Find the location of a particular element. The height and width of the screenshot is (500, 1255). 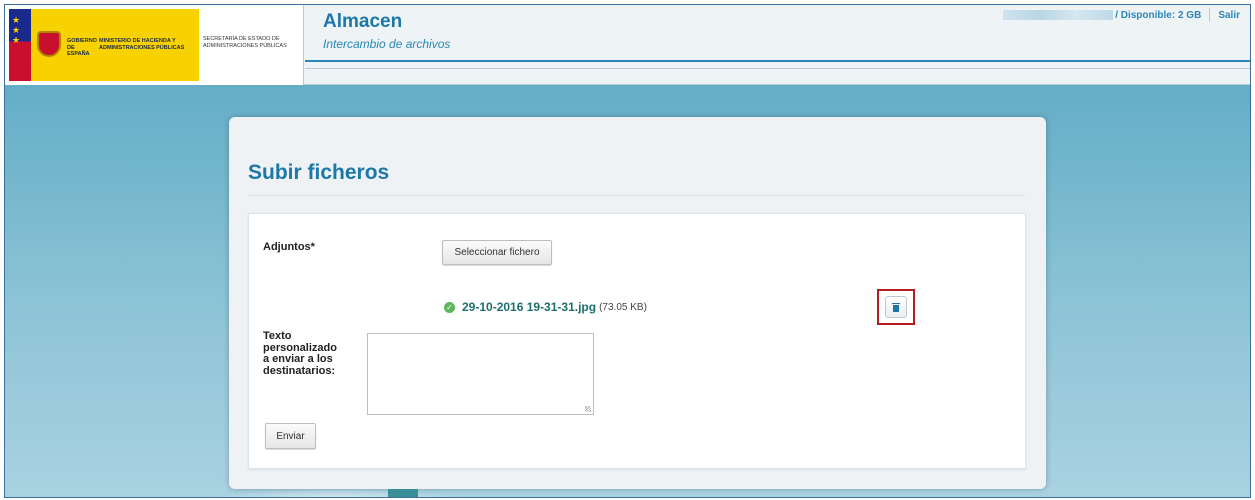

eu-flag-strip: ★ ★ ★ is located at coordinates (20, 45).